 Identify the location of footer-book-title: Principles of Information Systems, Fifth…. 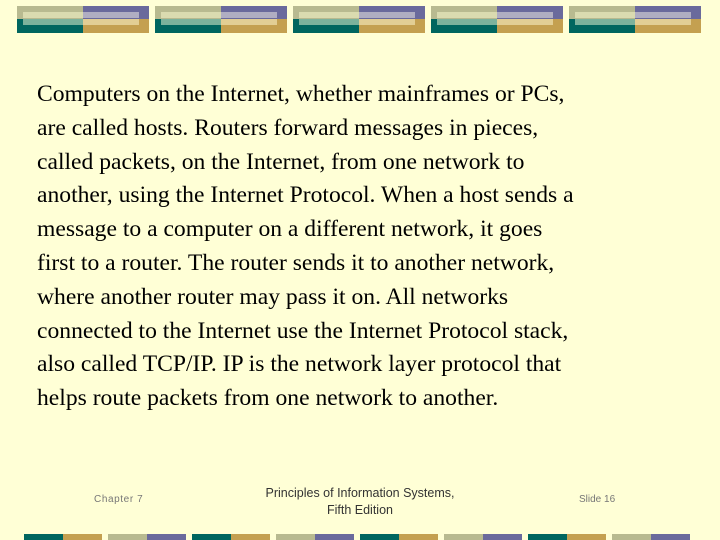
(360, 502).